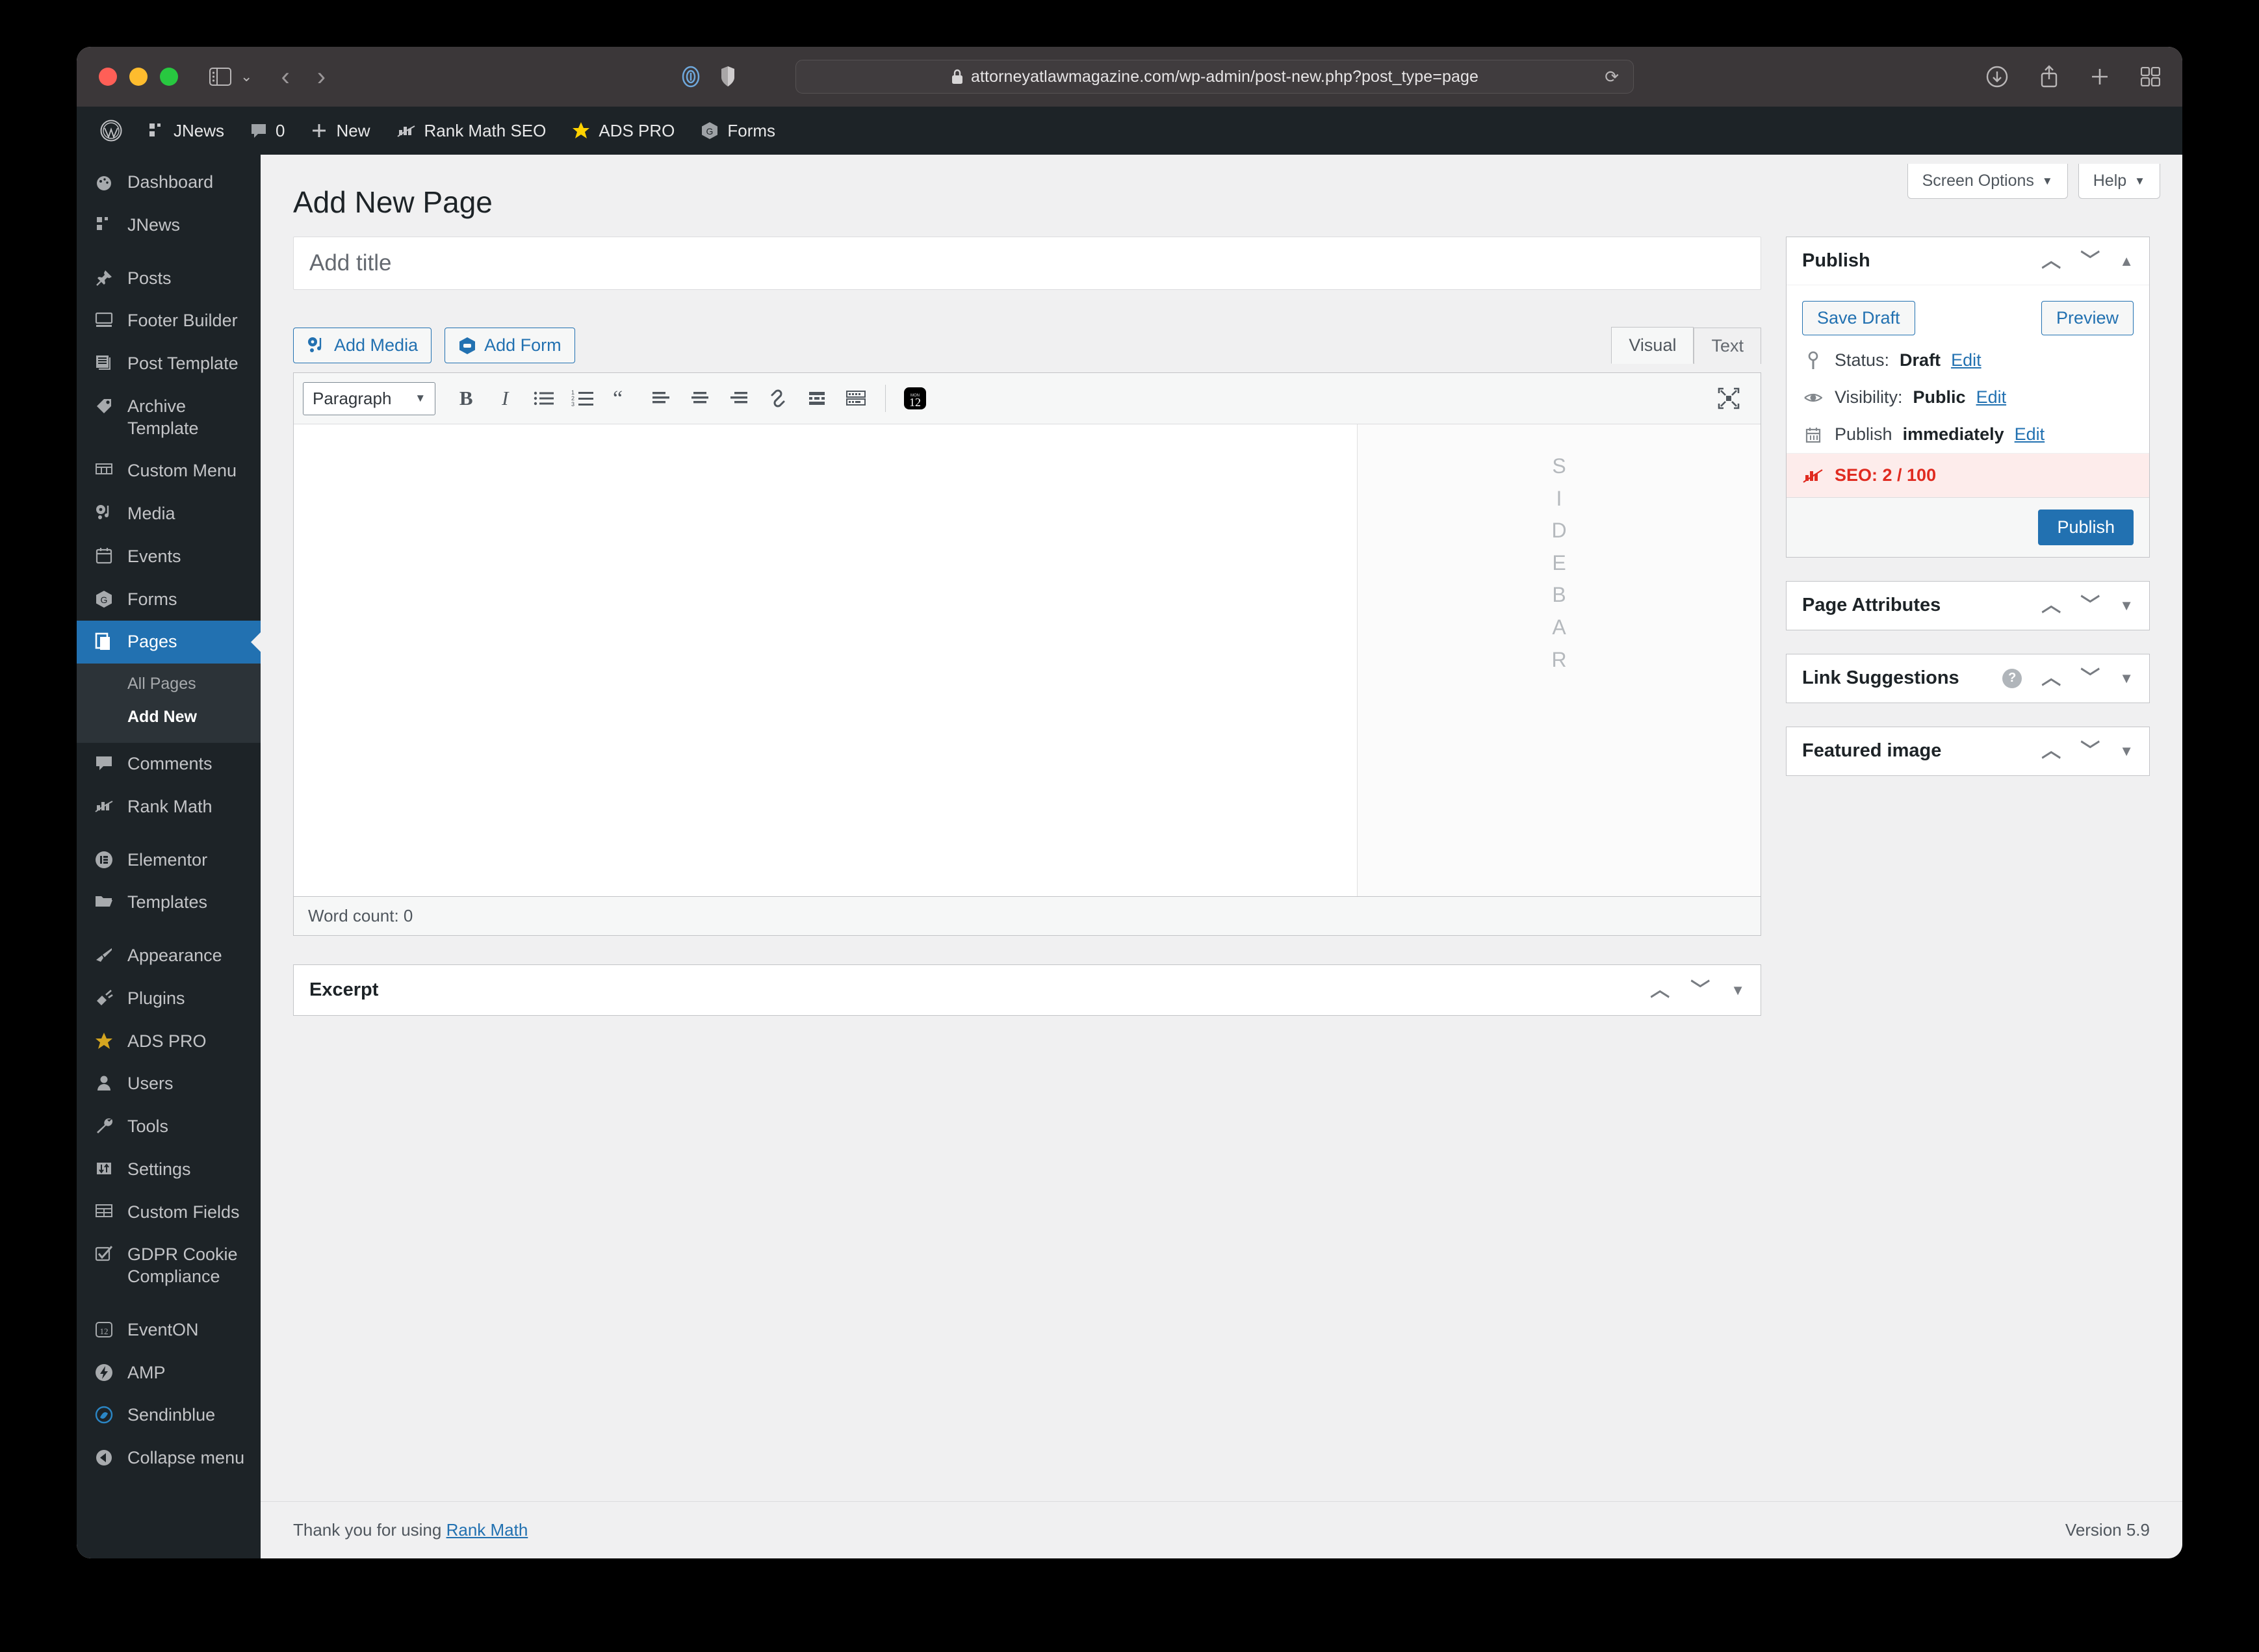 This screenshot has width=2259, height=1652. What do you see at coordinates (1991, 397) in the screenshot?
I see `visibility-edit-link: Edit` at bounding box center [1991, 397].